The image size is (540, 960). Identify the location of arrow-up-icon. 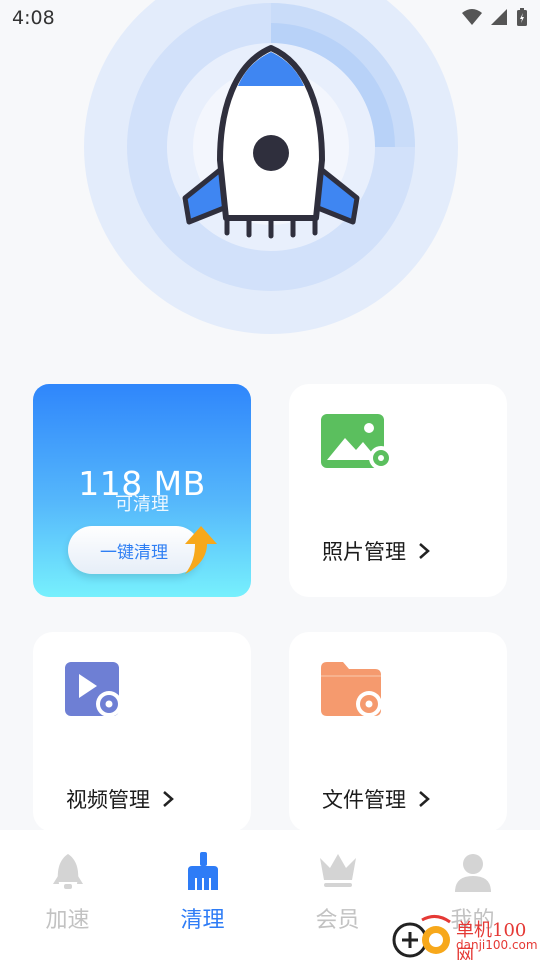
(201, 550).